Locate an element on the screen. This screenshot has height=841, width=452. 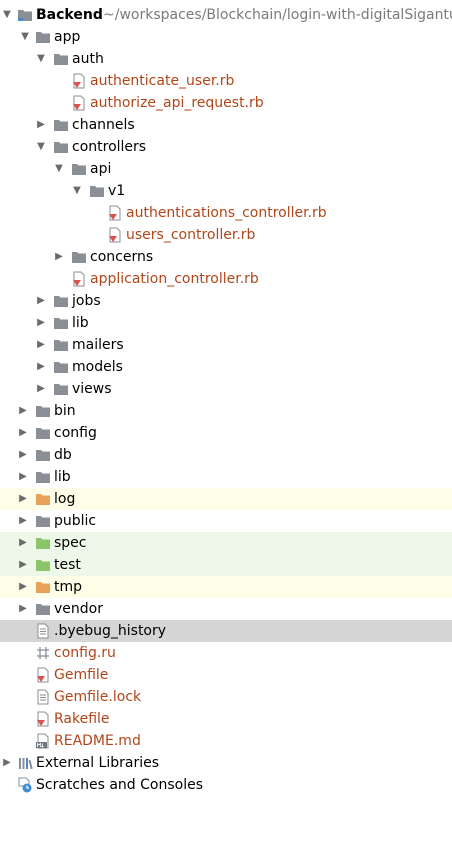
tree-row-channels: ▶ channels is located at coordinates (226, 125).